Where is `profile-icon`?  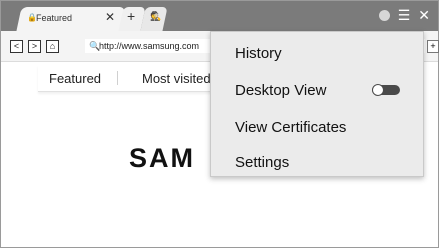 profile-icon is located at coordinates (384, 15).